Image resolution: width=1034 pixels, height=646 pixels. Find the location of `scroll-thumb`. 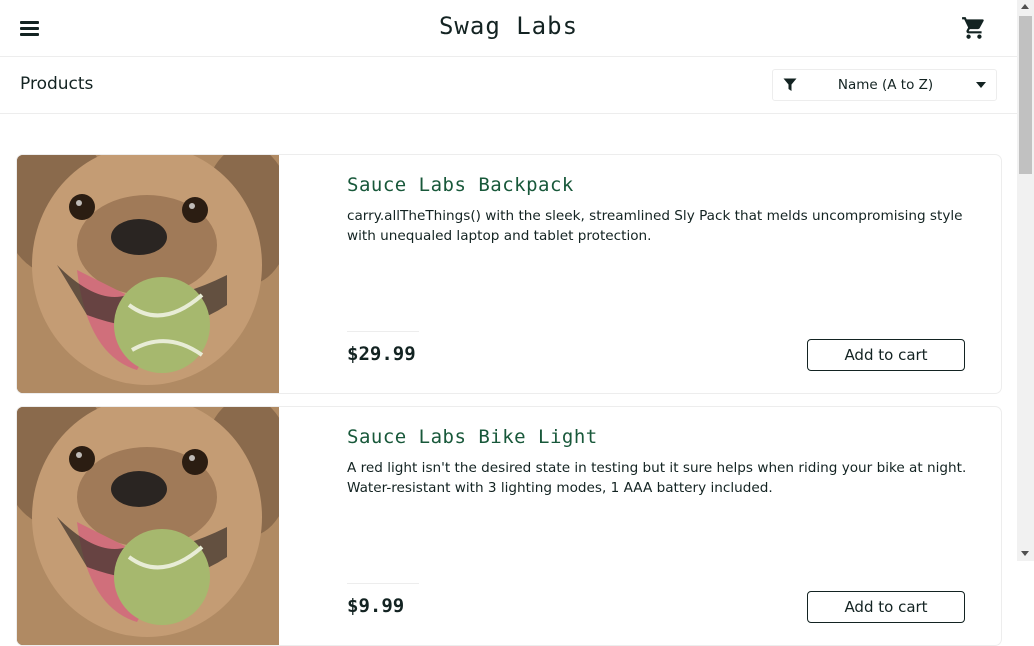

scroll-thumb is located at coordinates (1025, 95).